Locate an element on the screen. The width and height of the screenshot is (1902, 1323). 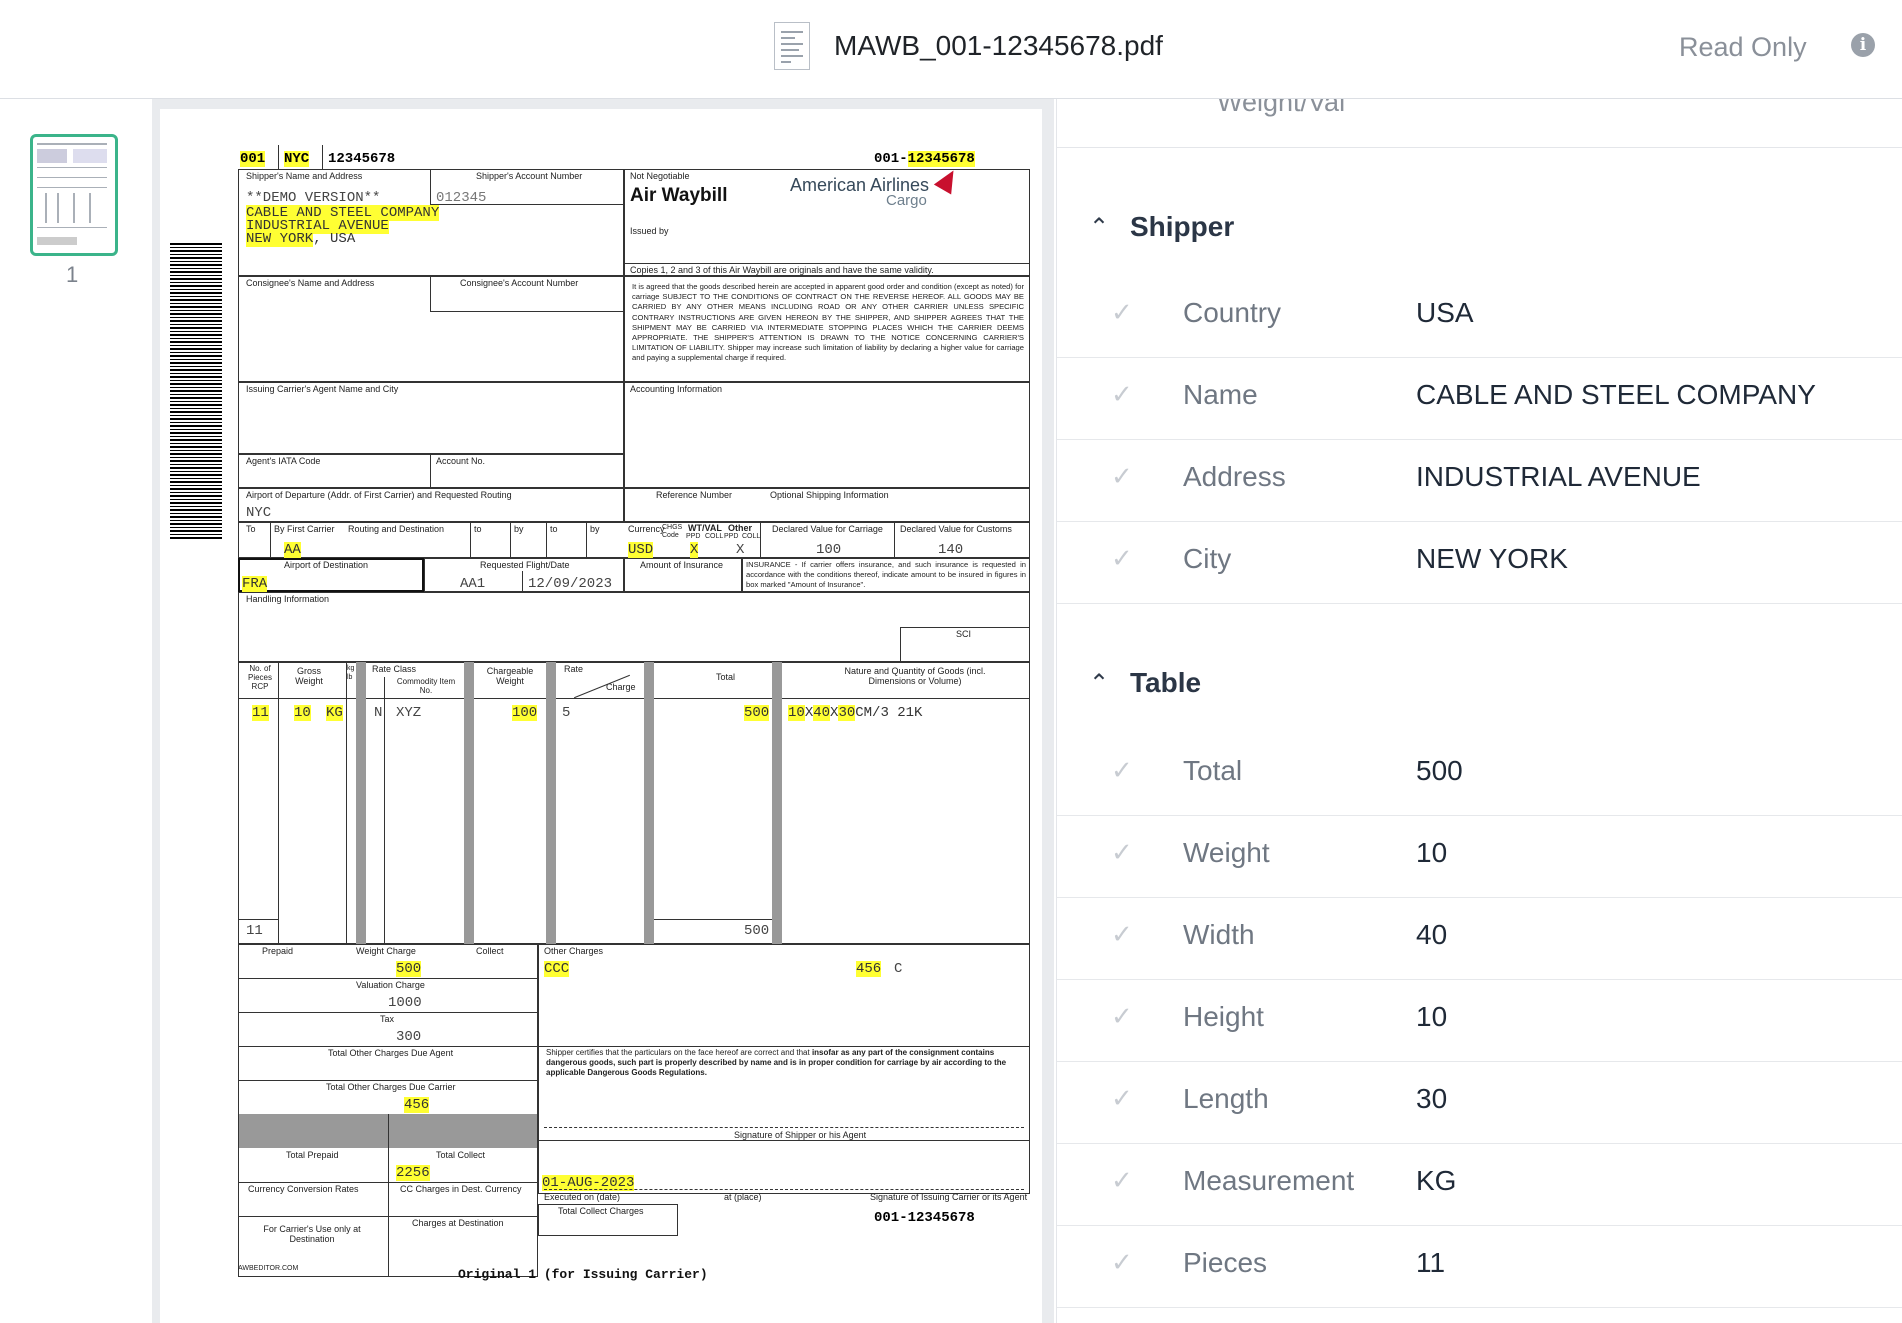
field-value: CABLE AND STEEL COMPANY is located at coordinates (1616, 394).